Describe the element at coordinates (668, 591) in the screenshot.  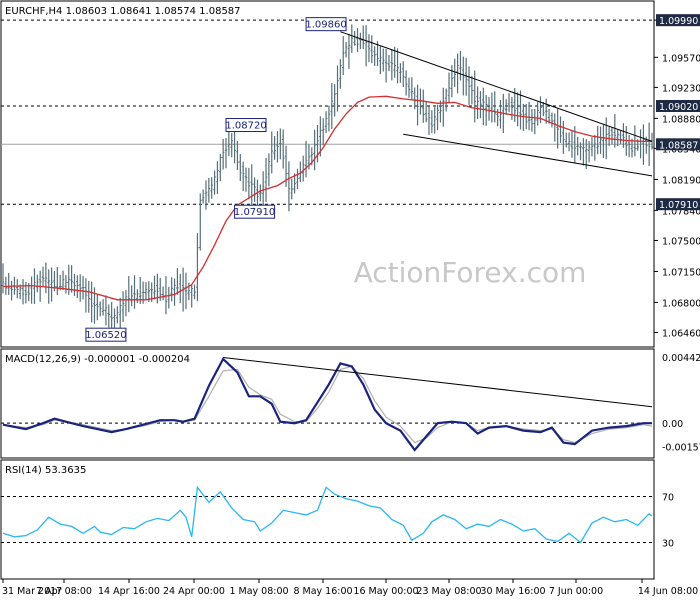
I see `x-tick-label: 14 Jun 08:00` at that location.